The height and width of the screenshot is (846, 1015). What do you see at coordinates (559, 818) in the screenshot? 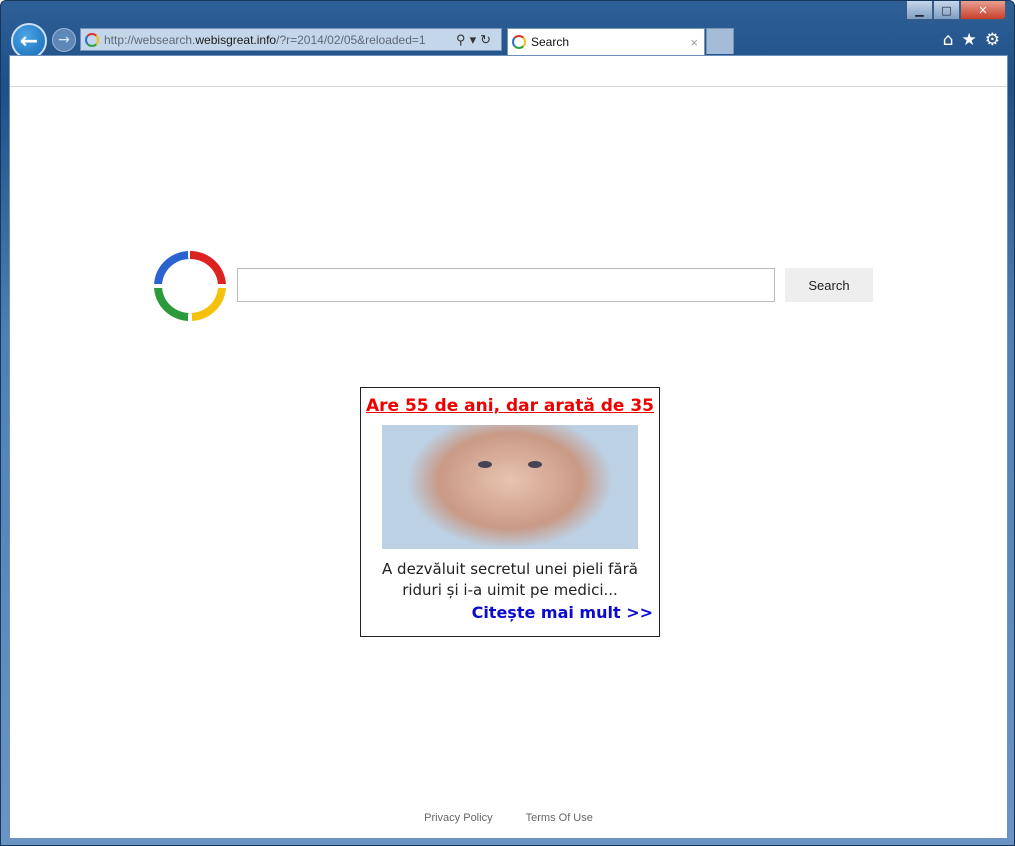
I see `terms-of-use-link: Terms Of Use` at bounding box center [559, 818].